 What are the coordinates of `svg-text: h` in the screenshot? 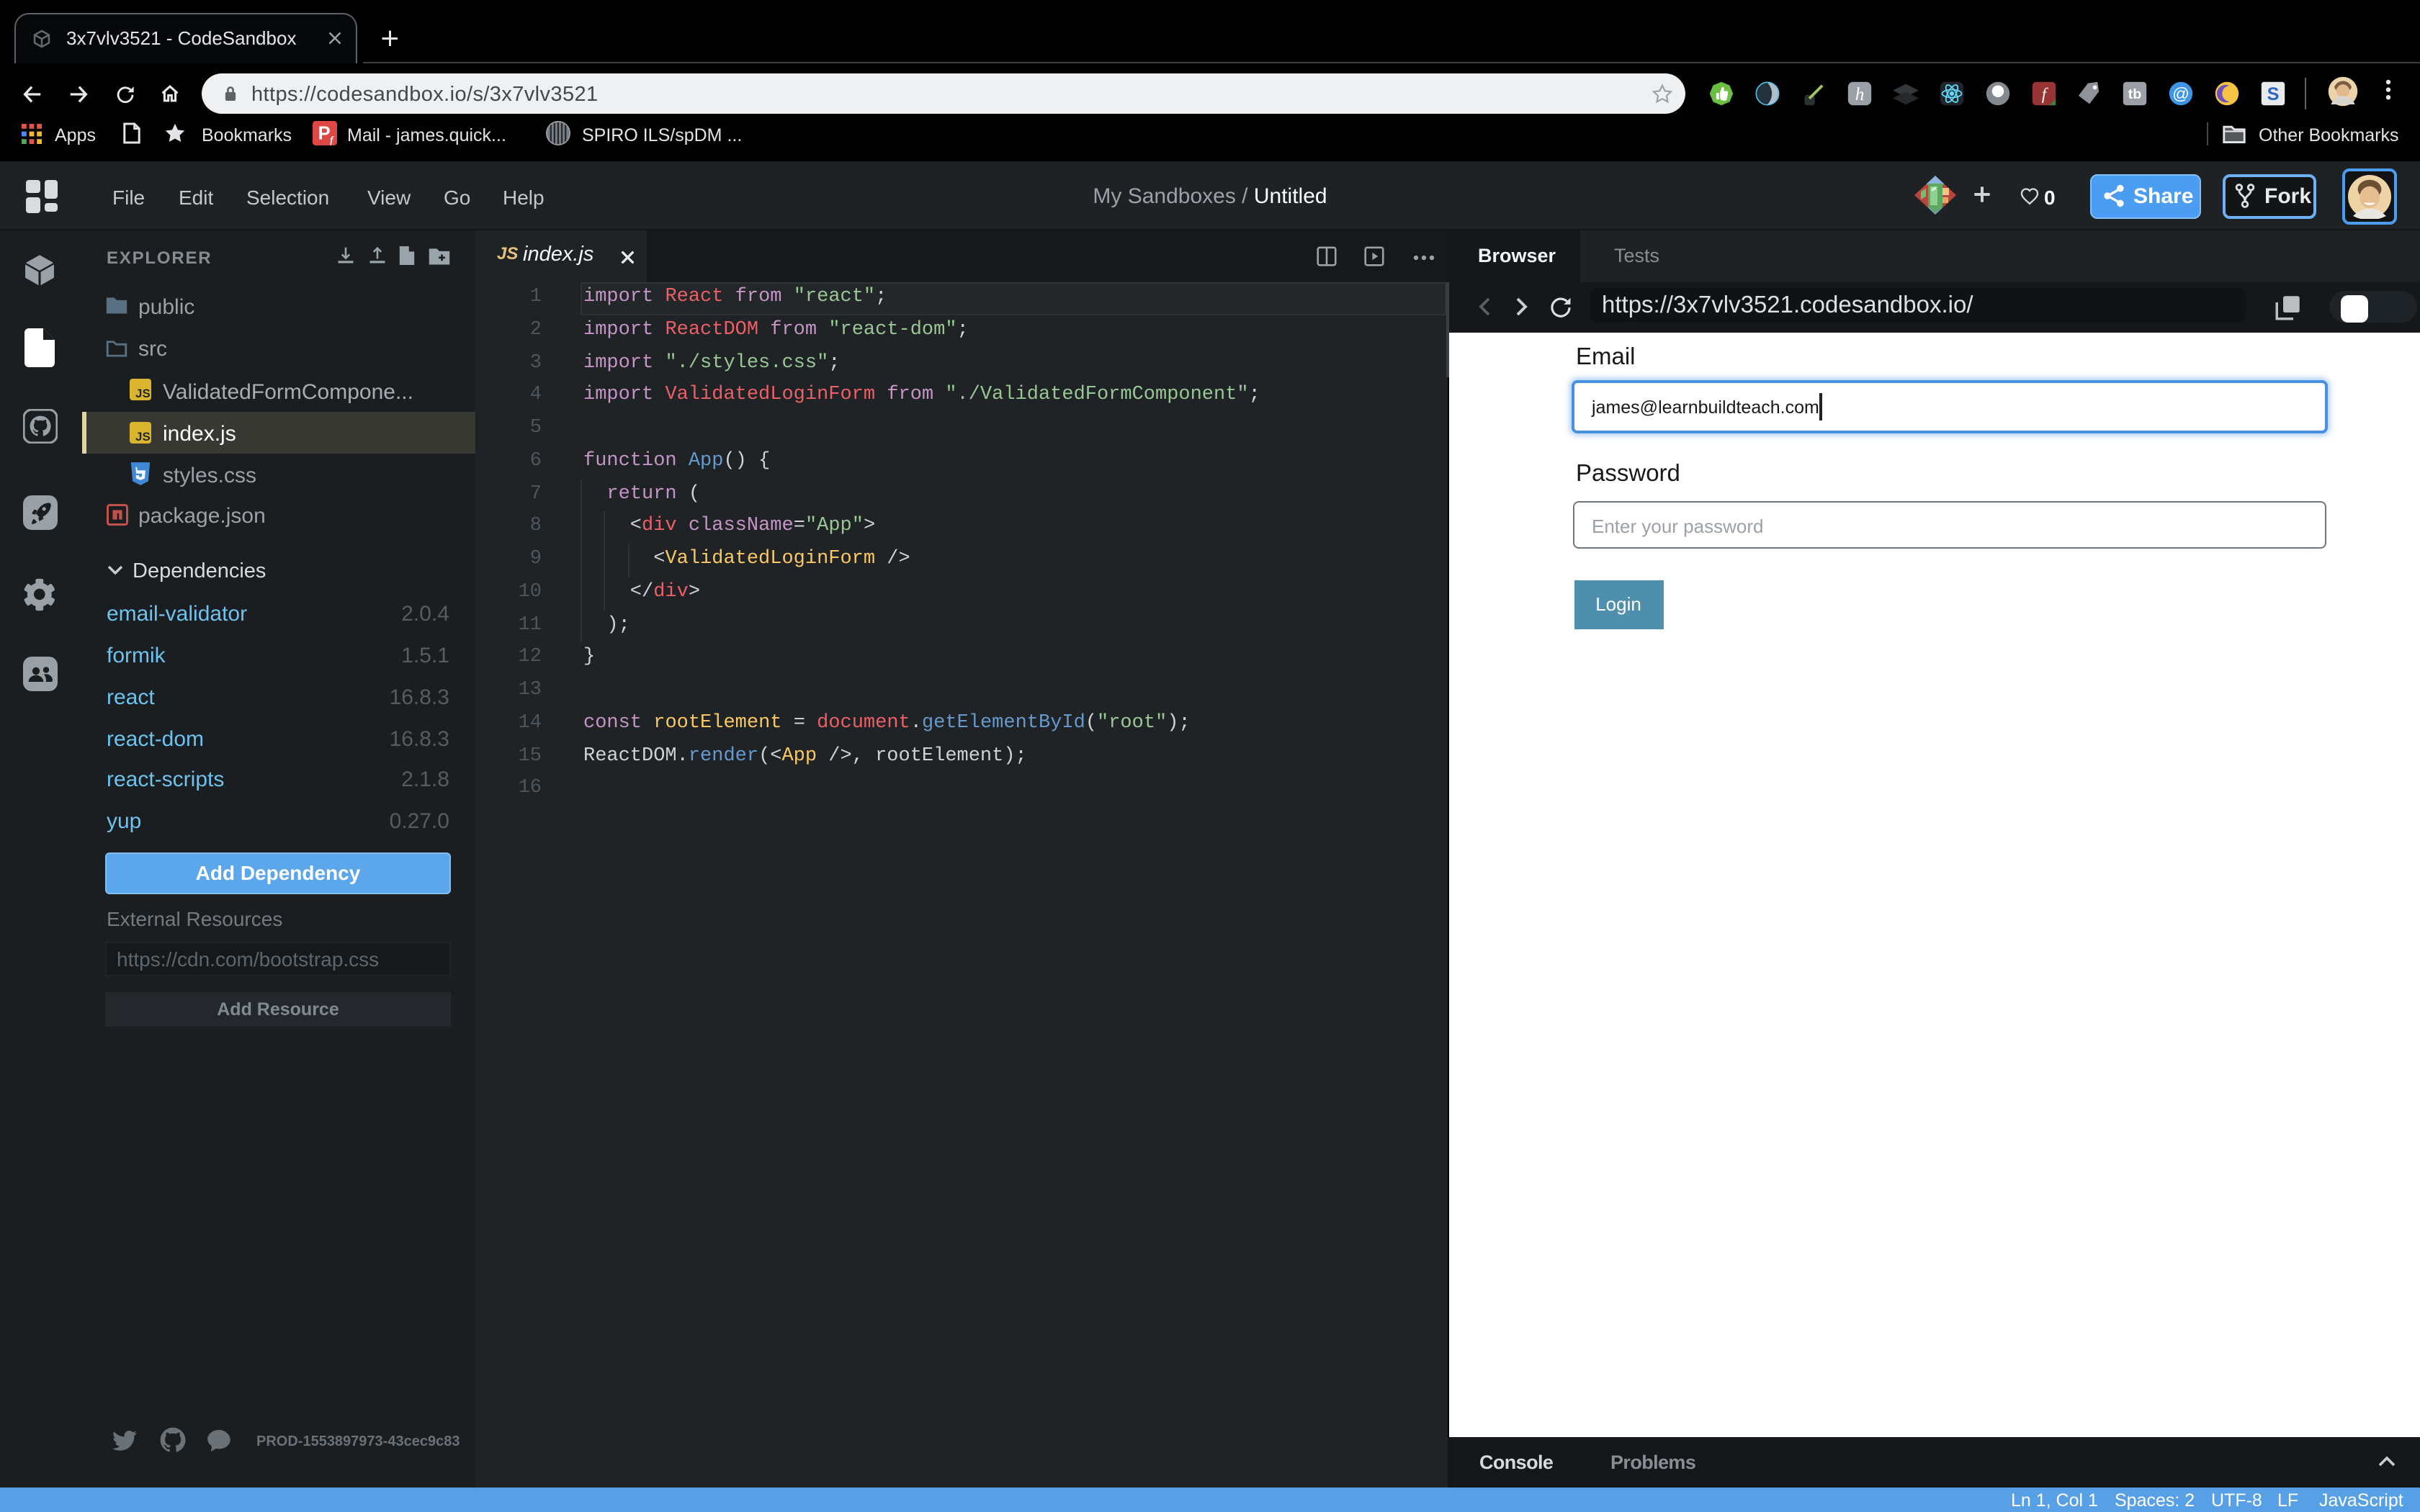 It's located at (1860, 94).